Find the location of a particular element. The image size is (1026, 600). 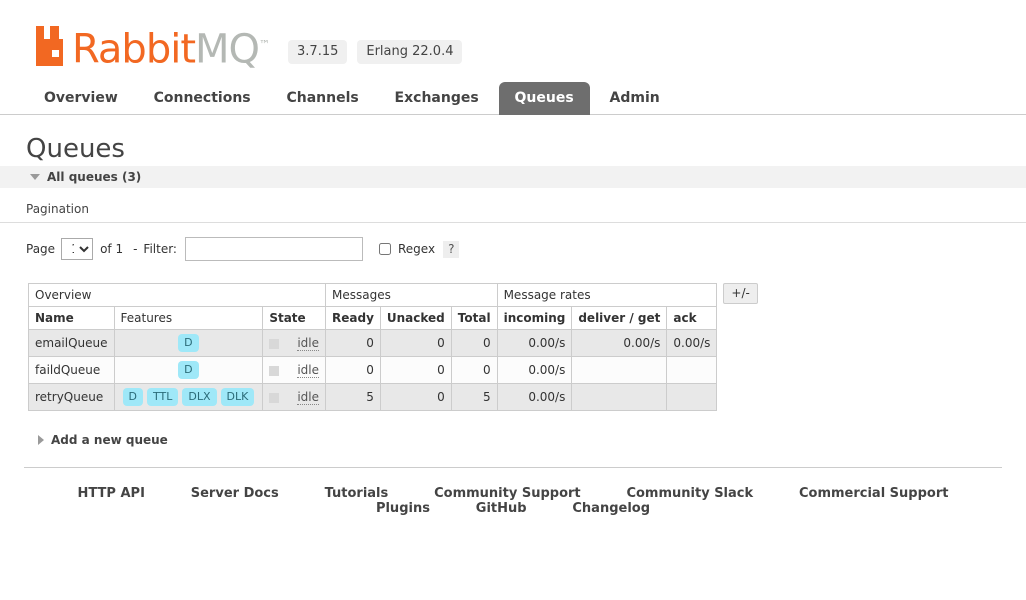

queue-ack-cell: 0.00/s is located at coordinates (692, 343).